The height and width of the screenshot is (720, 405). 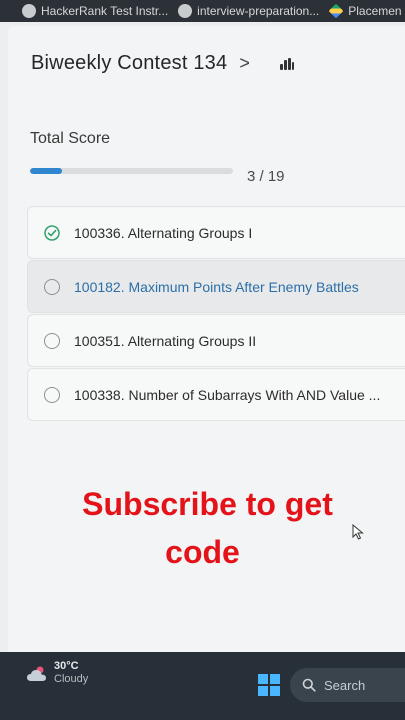 I want to click on chevron-right-icon: >, so click(x=244, y=63).